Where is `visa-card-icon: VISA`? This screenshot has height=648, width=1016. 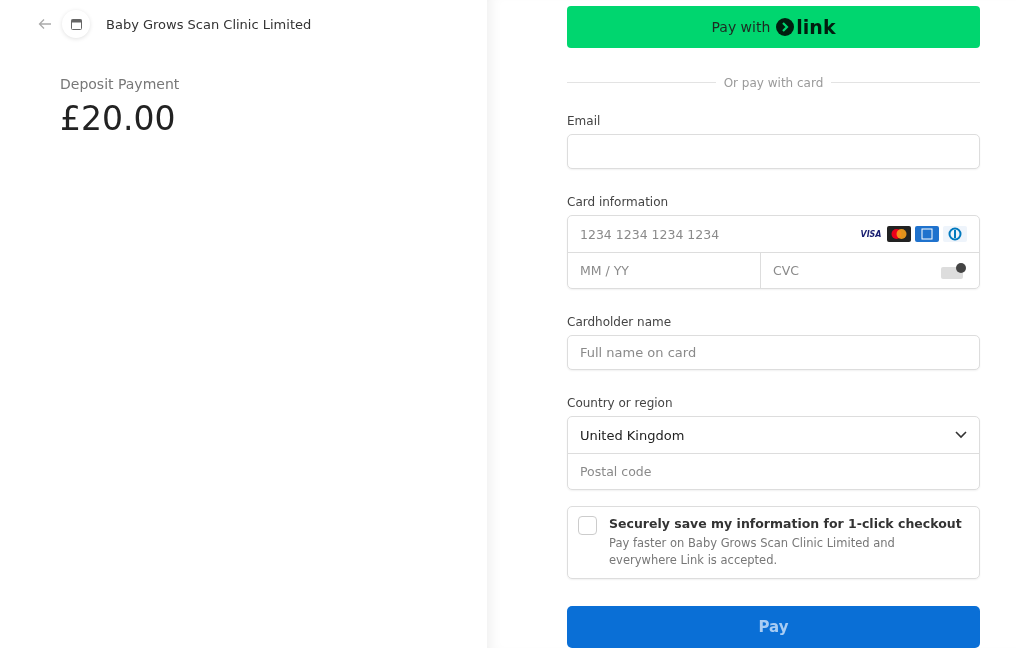 visa-card-icon: VISA is located at coordinates (871, 234).